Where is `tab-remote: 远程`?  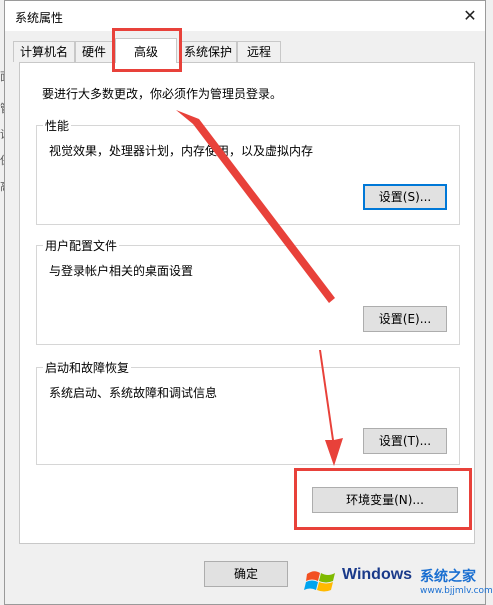 tab-remote: 远程 is located at coordinates (259, 51).